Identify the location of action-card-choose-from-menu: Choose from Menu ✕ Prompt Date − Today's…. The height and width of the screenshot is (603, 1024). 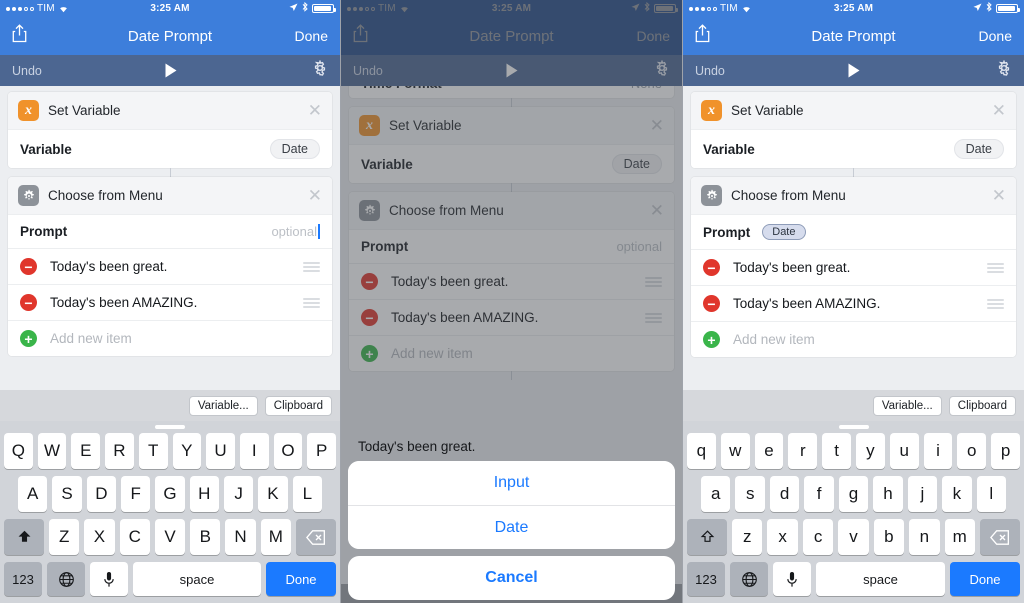
(853, 267).